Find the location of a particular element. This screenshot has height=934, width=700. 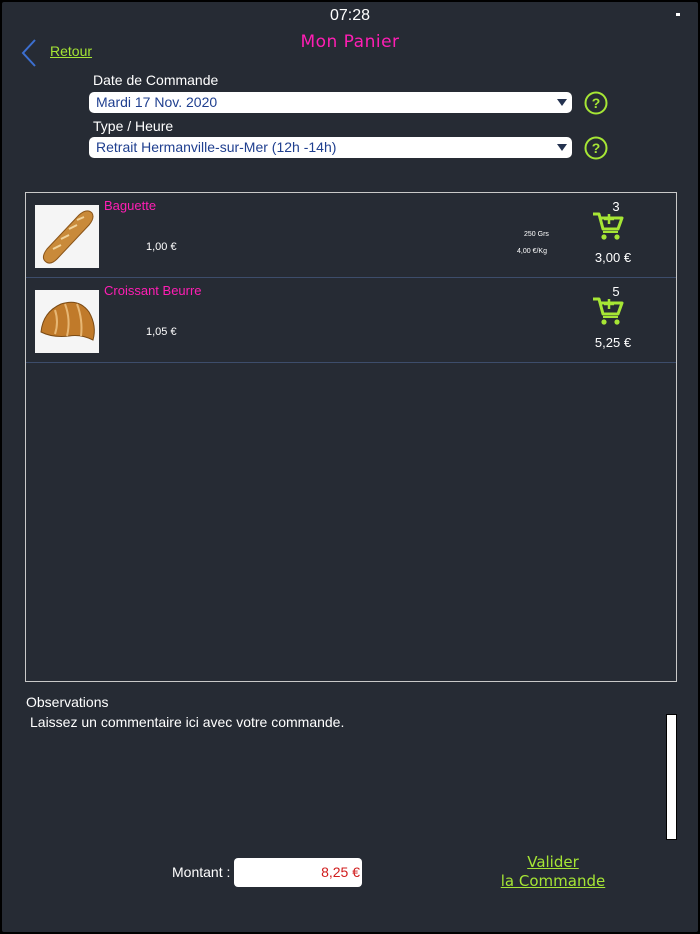

battery-icon is located at coordinates (678, 14).